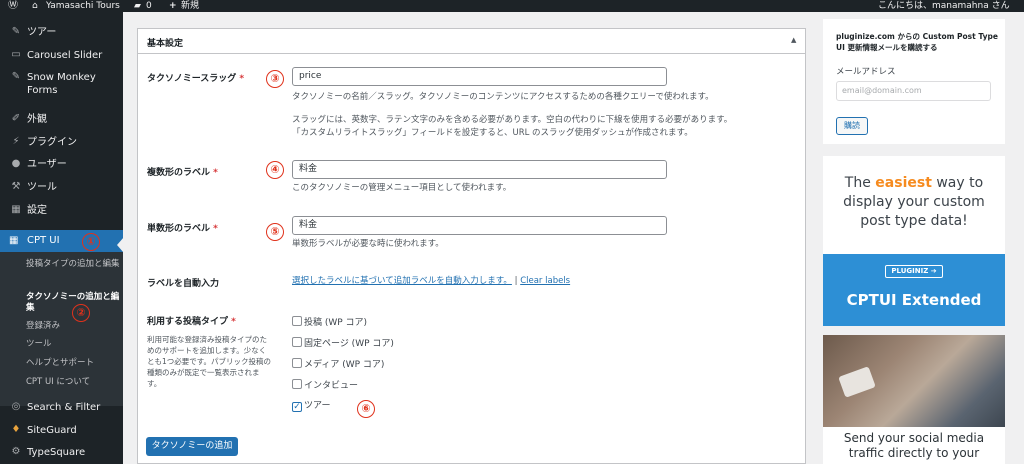 The width and height of the screenshot is (1024, 464). What do you see at coordinates (366, 409) in the screenshot?
I see `annotation-marker-6: ⑥` at bounding box center [366, 409].